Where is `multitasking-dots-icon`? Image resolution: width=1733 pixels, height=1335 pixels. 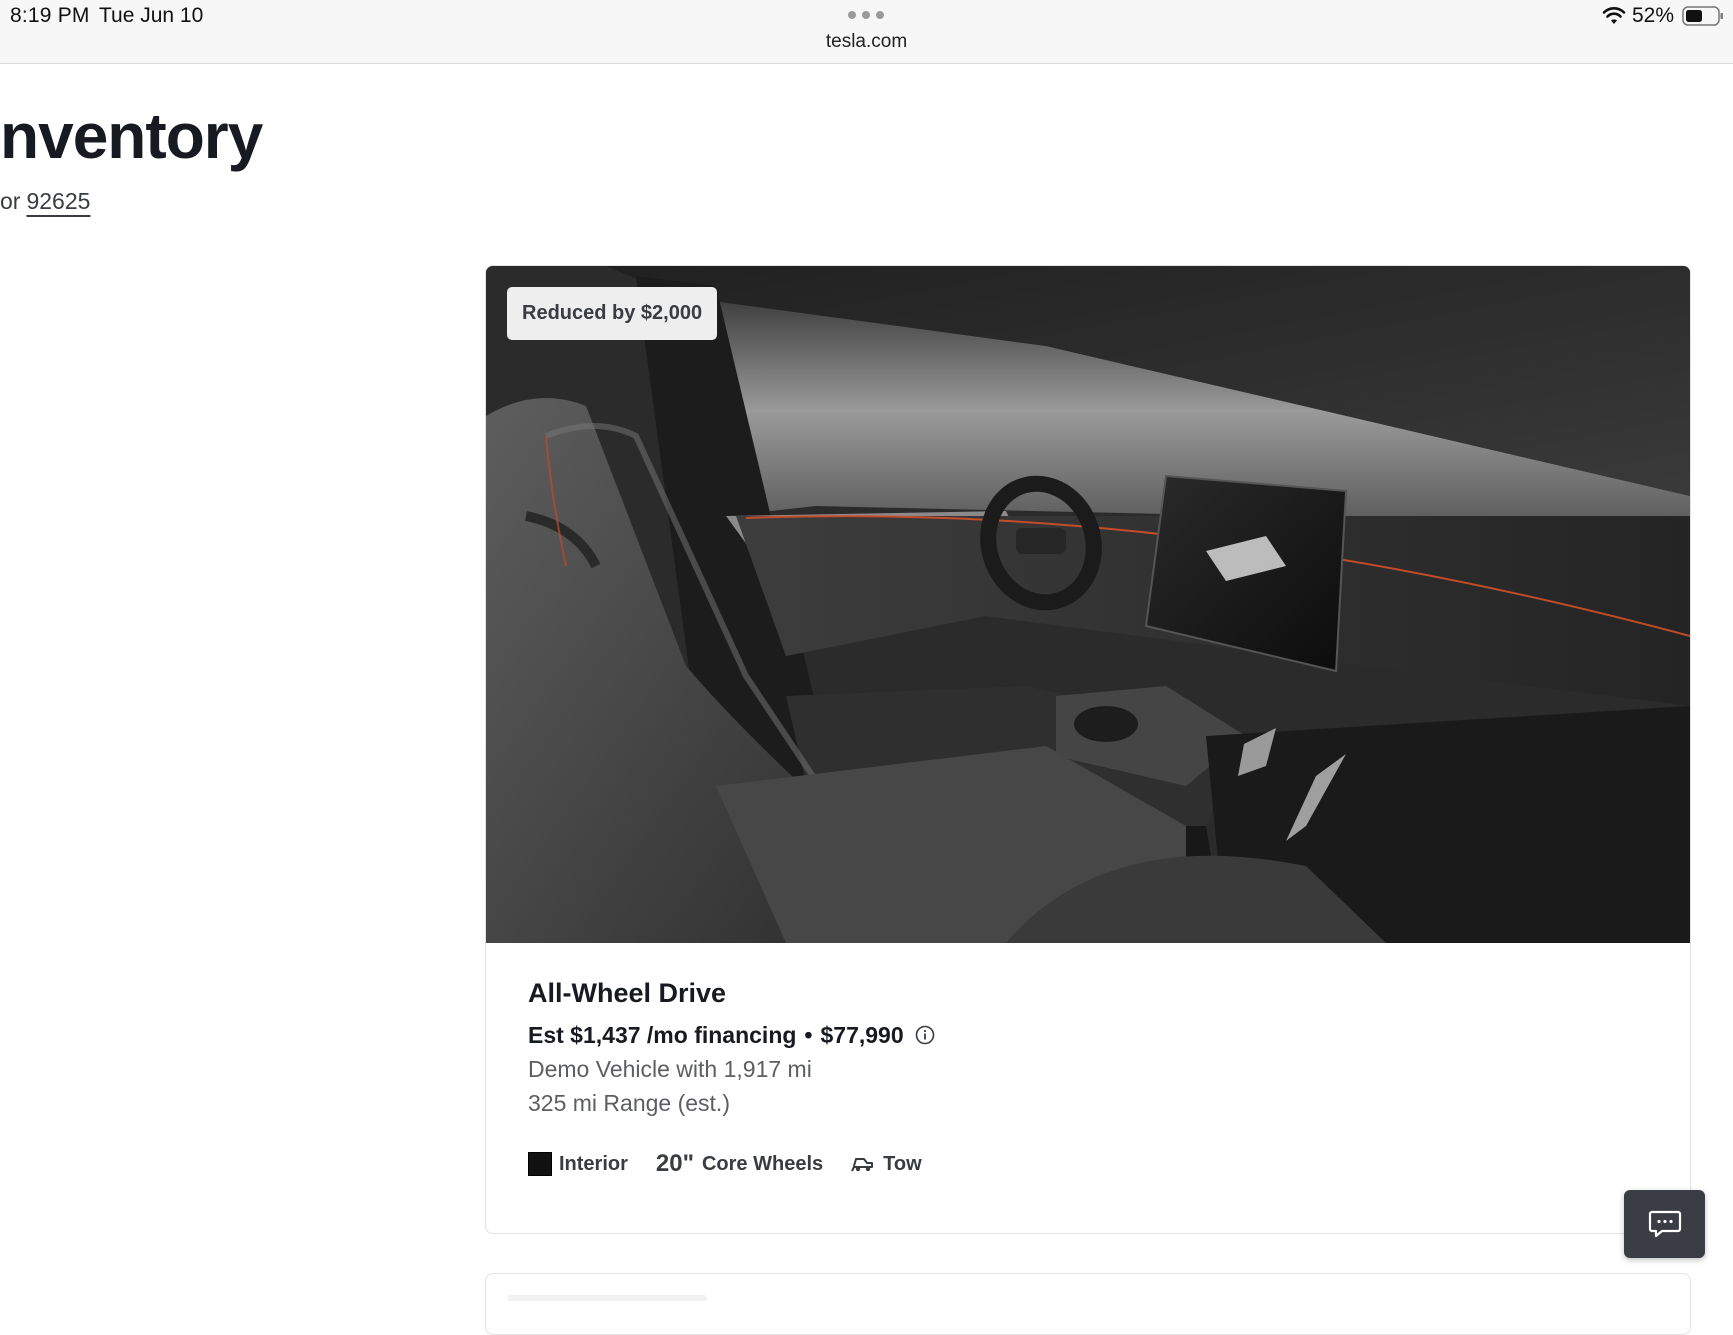
multitasking-dots-icon is located at coordinates (866, 15).